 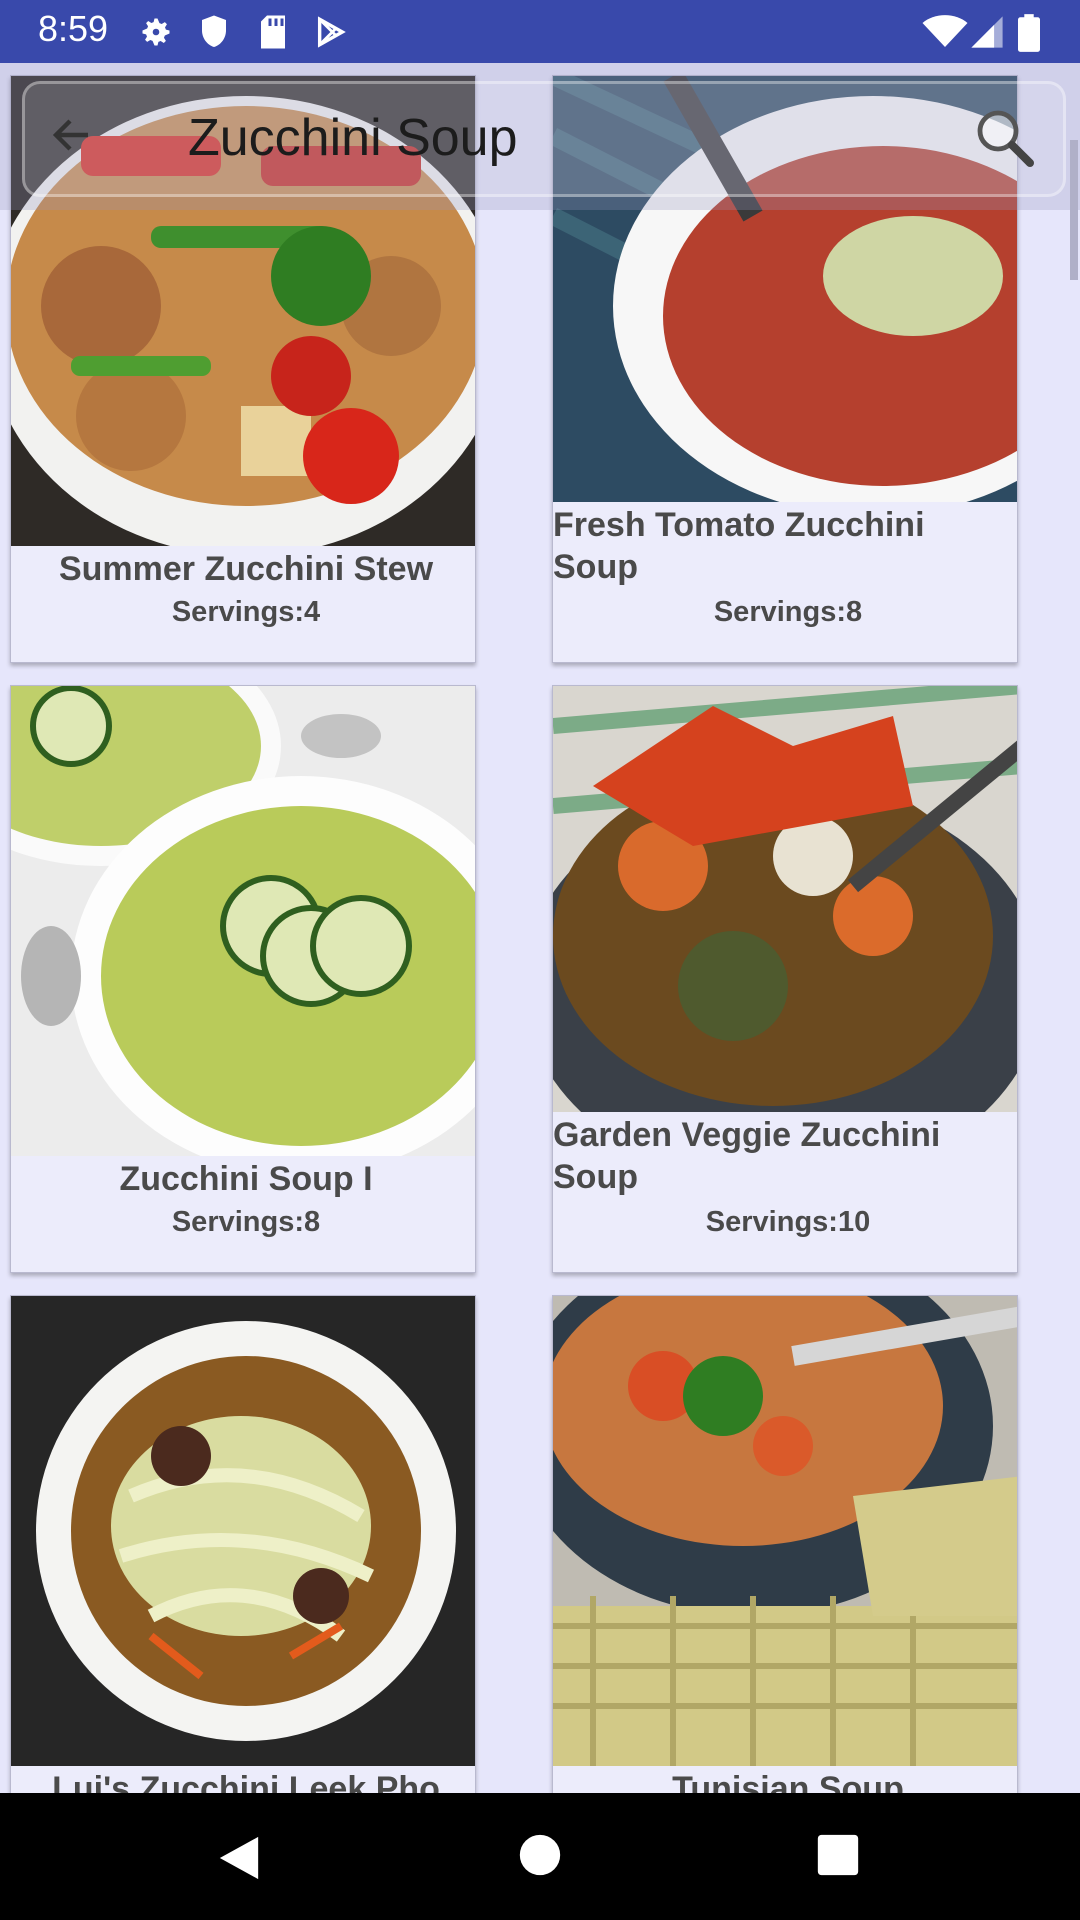 I want to click on recipe-card: Lui's Zucchini Leek Pho, so click(x=243, y=1544).